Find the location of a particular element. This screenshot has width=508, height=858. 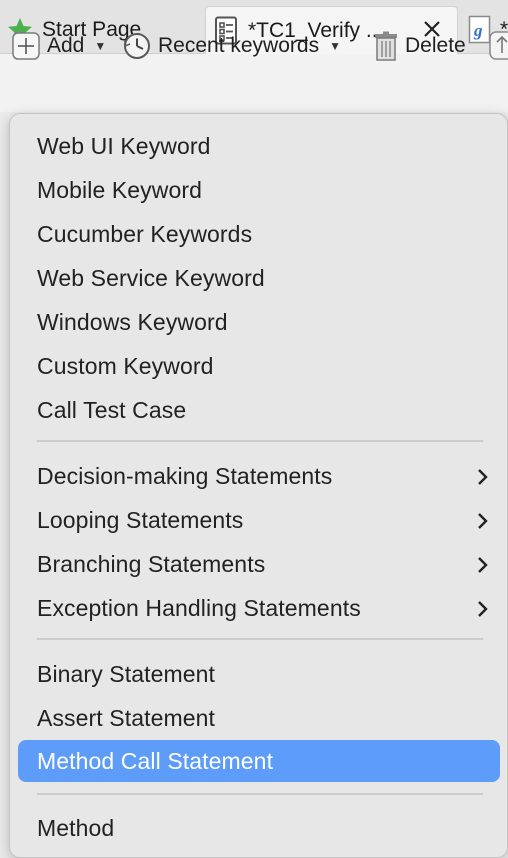

menu-item-method-call-statement: Method Call Statement is located at coordinates (259, 761).